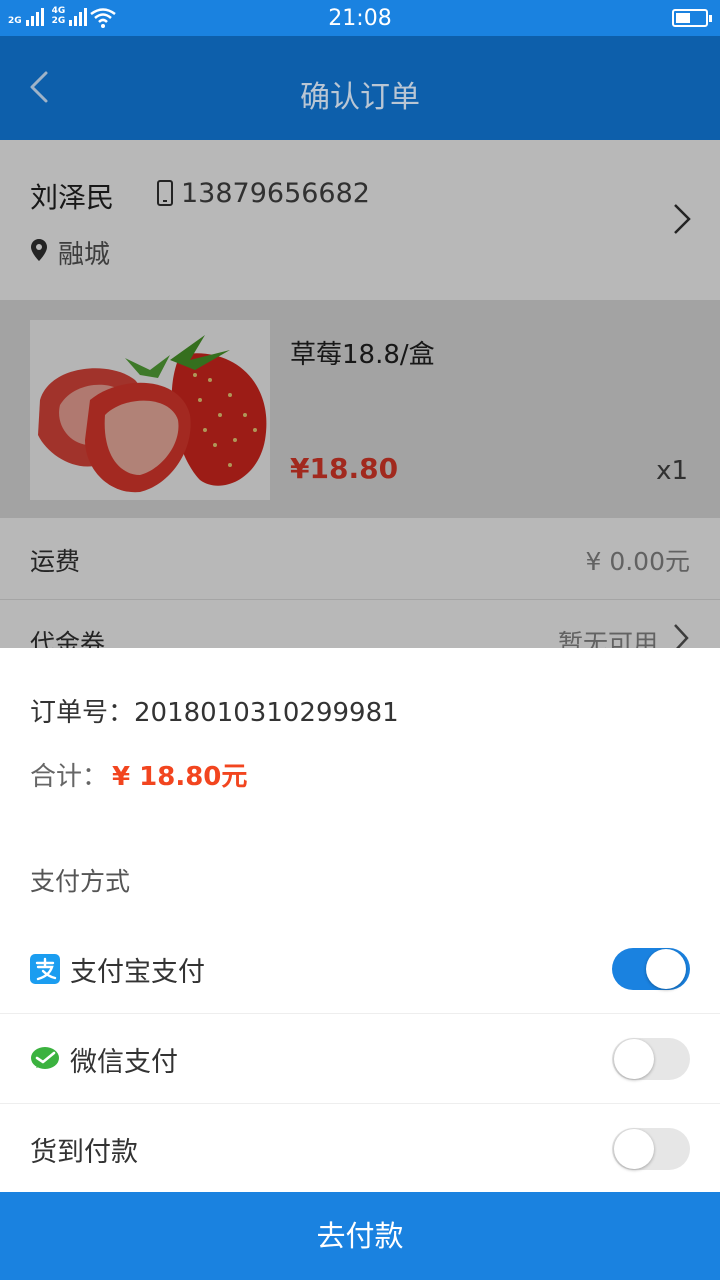  I want to click on payment-option-label: 货到付款, so click(84, 1152).